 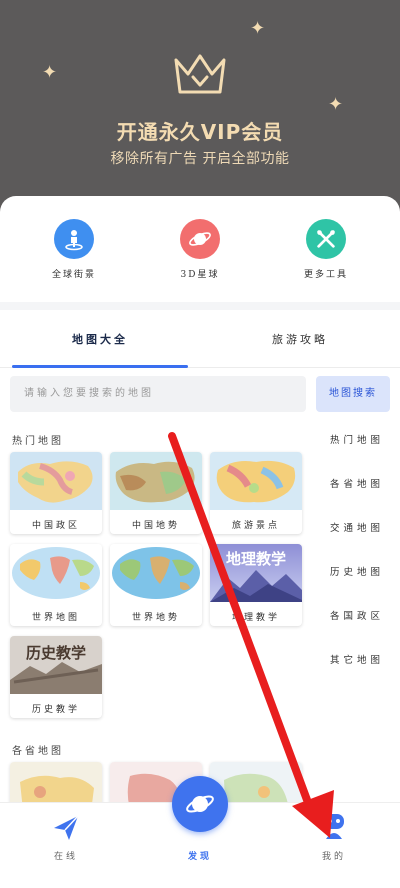 What do you see at coordinates (155, 618) in the screenshot?
I see `map-card-label: 世界地势` at bounding box center [155, 618].